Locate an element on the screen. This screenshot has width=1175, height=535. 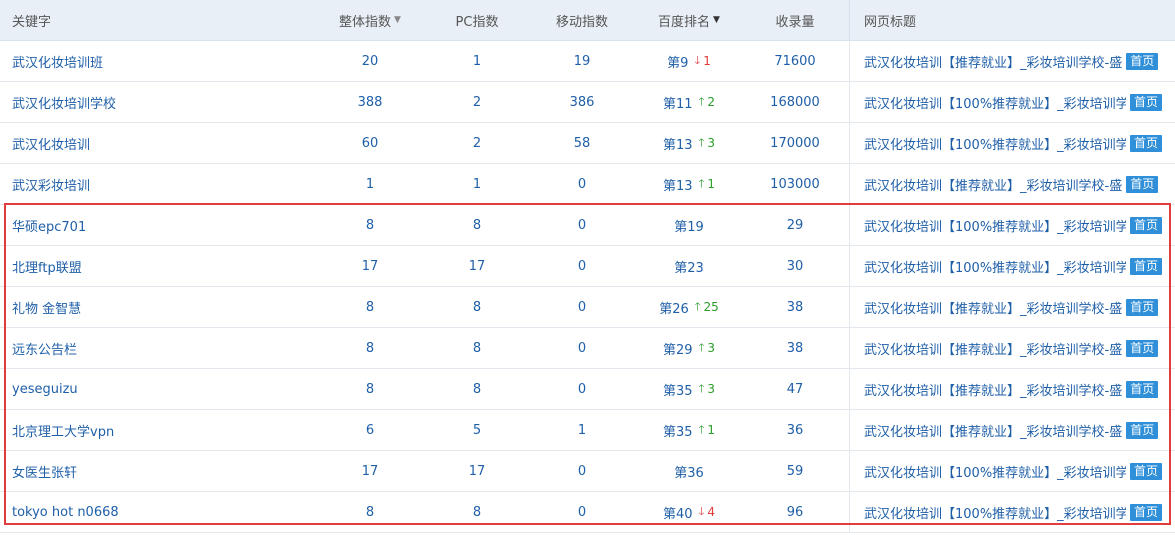
column-header-page-title: 网页标题 is located at coordinates (1012, 20).